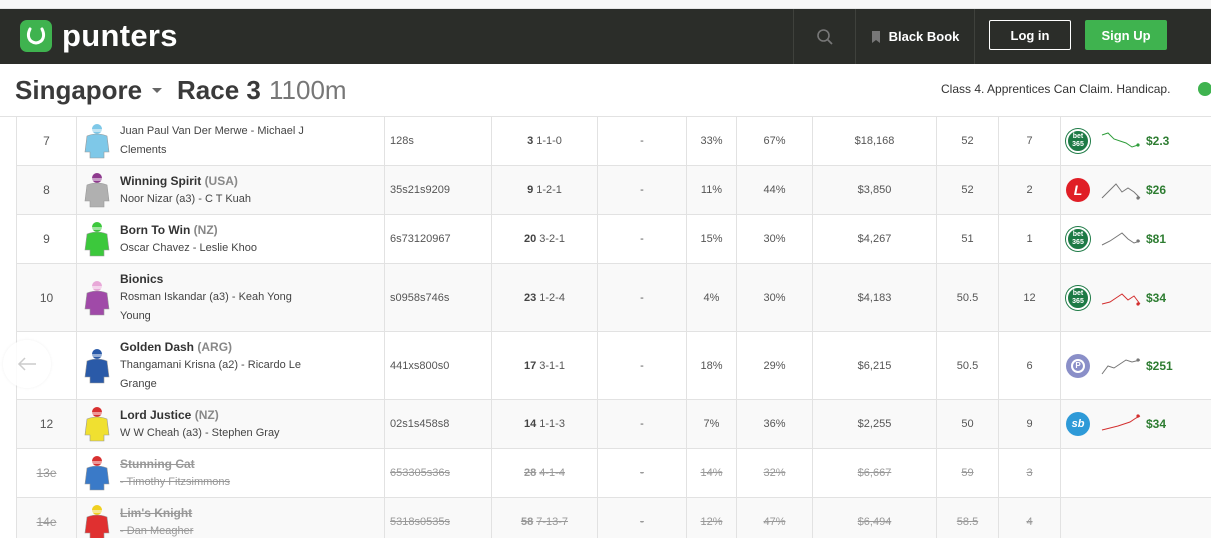 The height and width of the screenshot is (538, 1211). Describe the element at coordinates (1030, 35) in the screenshot. I see `login-button: Log in` at that location.